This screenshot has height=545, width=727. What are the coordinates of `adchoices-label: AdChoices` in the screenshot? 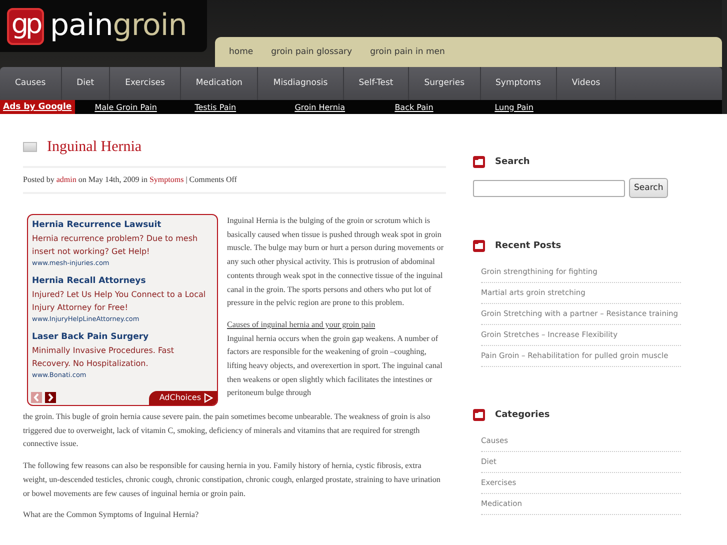 It's located at (180, 398).